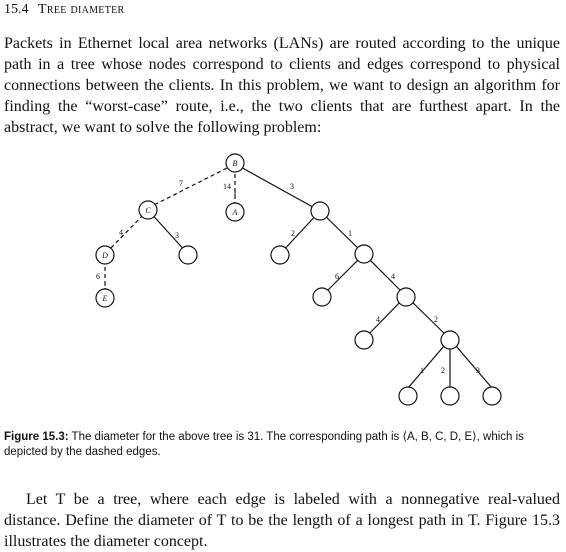 The height and width of the screenshot is (552, 566). I want to click on node-label-b: B, so click(235, 163).